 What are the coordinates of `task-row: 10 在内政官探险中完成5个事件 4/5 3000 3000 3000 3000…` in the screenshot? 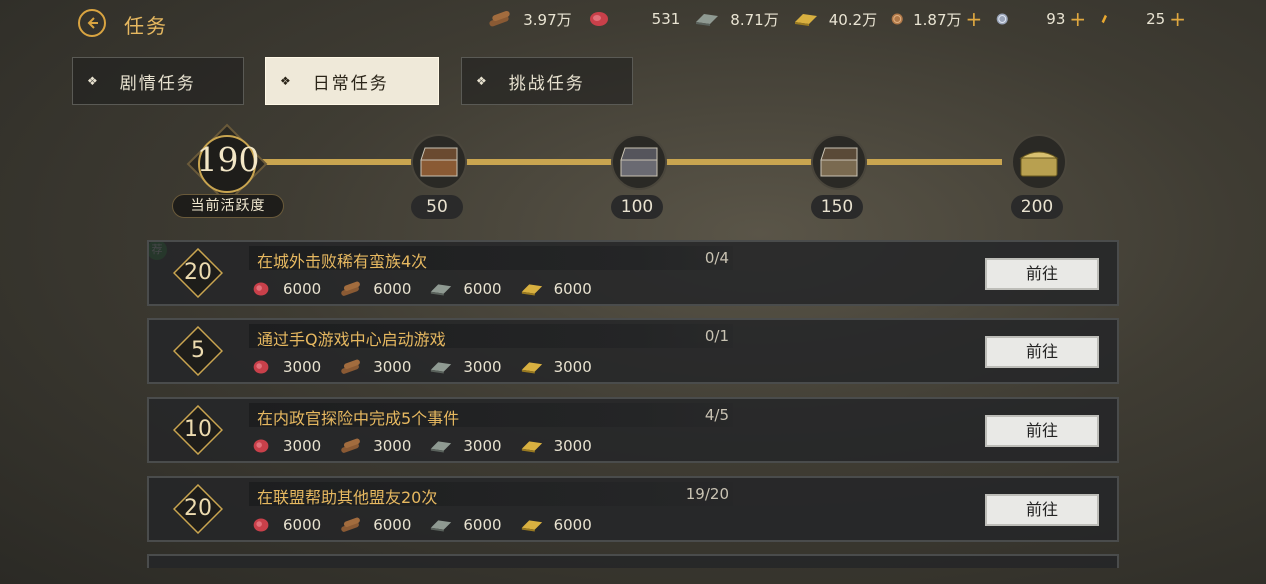 It's located at (633, 430).